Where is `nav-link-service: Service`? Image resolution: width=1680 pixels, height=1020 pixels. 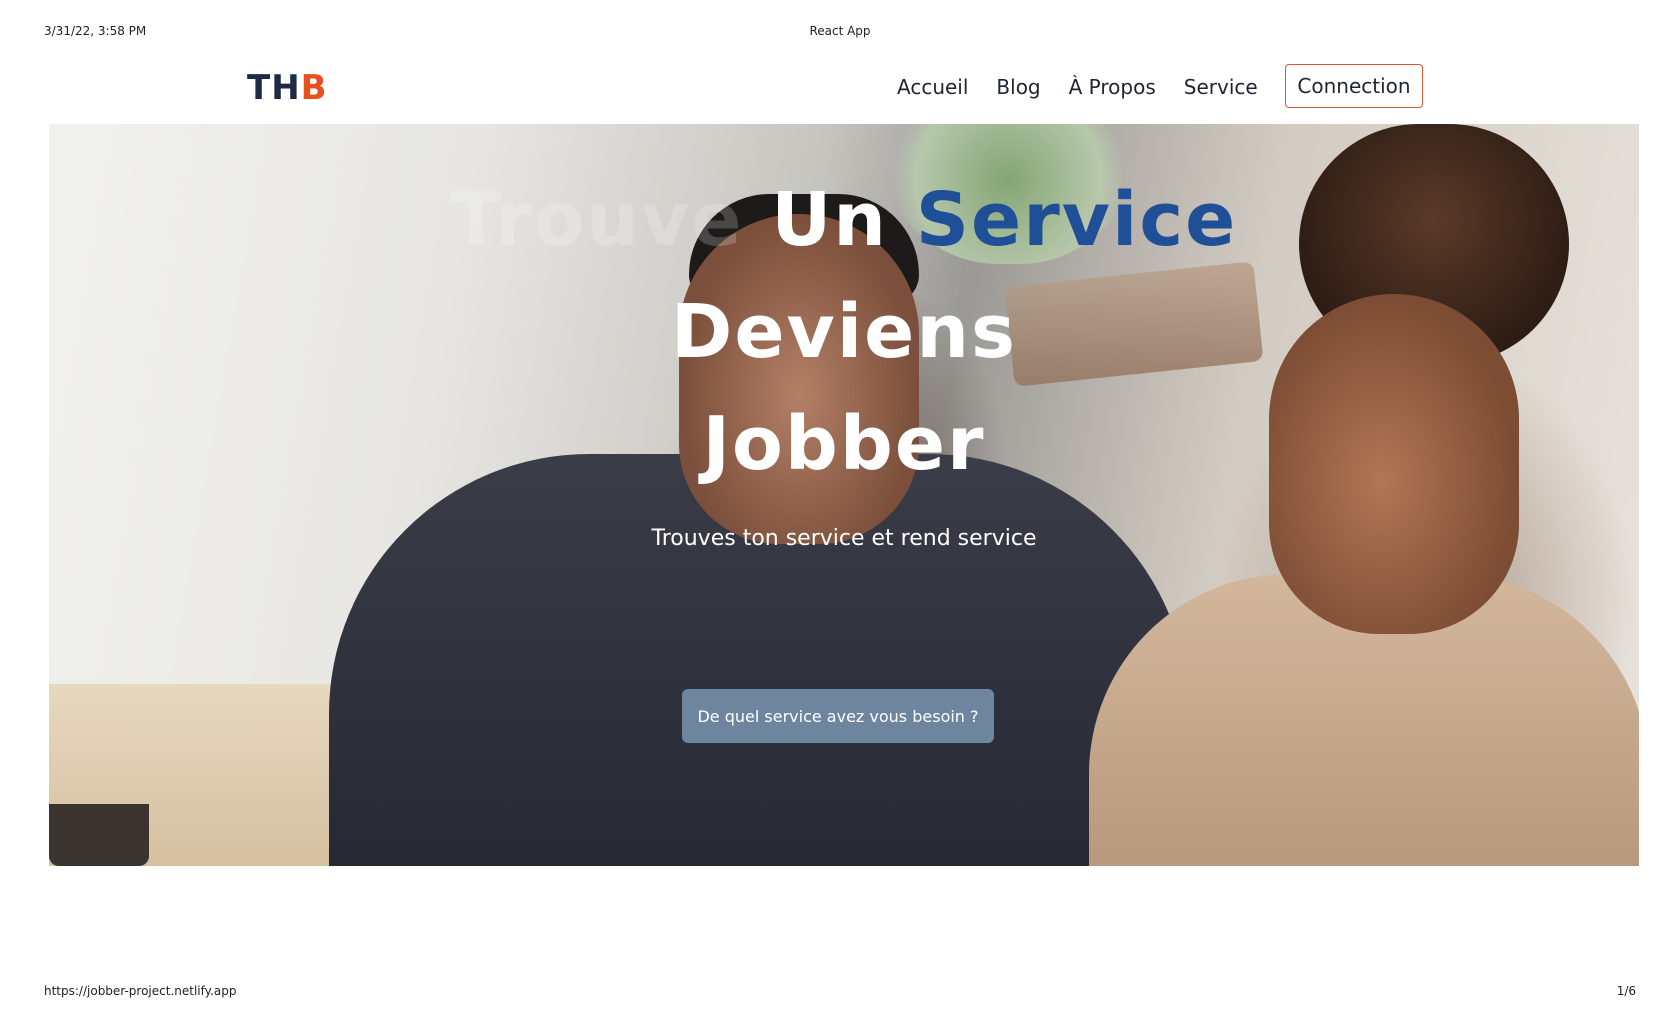 nav-link-service: Service is located at coordinates (1221, 87).